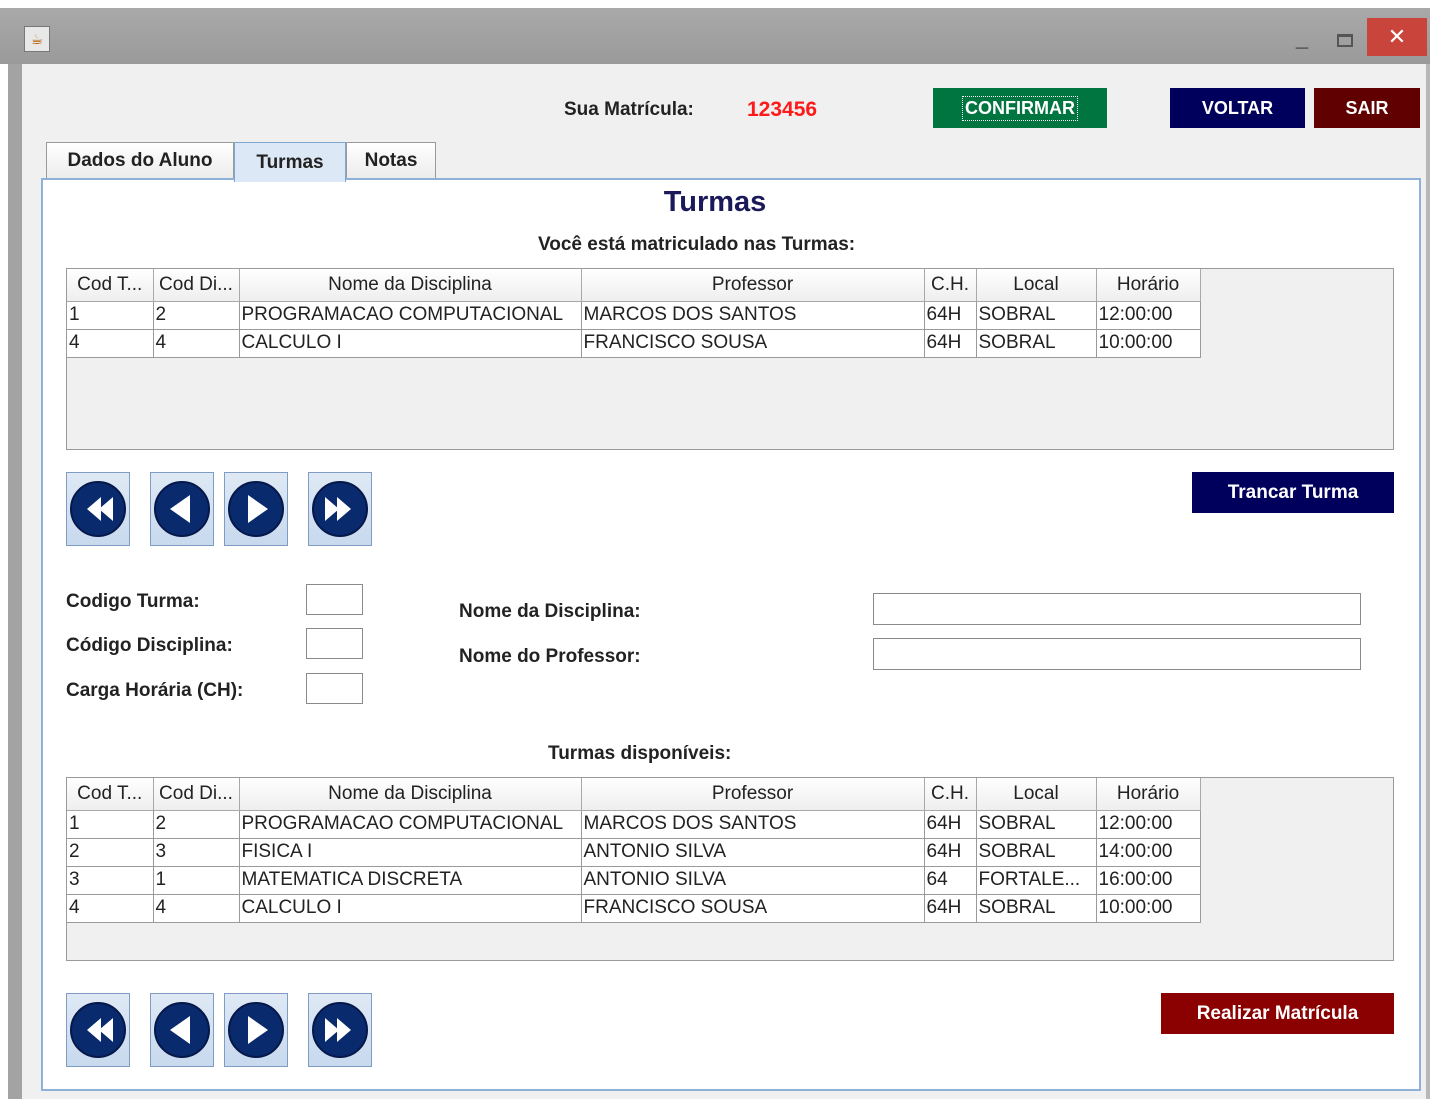 This screenshot has width=1430, height=1099. Describe the element at coordinates (140, 160) in the screenshot. I see `tab-dados-do-aluno: Dados do Aluno` at that location.